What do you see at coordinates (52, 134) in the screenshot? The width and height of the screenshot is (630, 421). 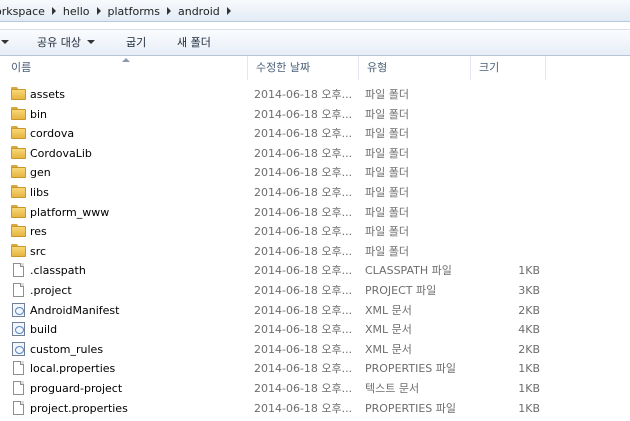 I see `file-name: cordova` at bounding box center [52, 134].